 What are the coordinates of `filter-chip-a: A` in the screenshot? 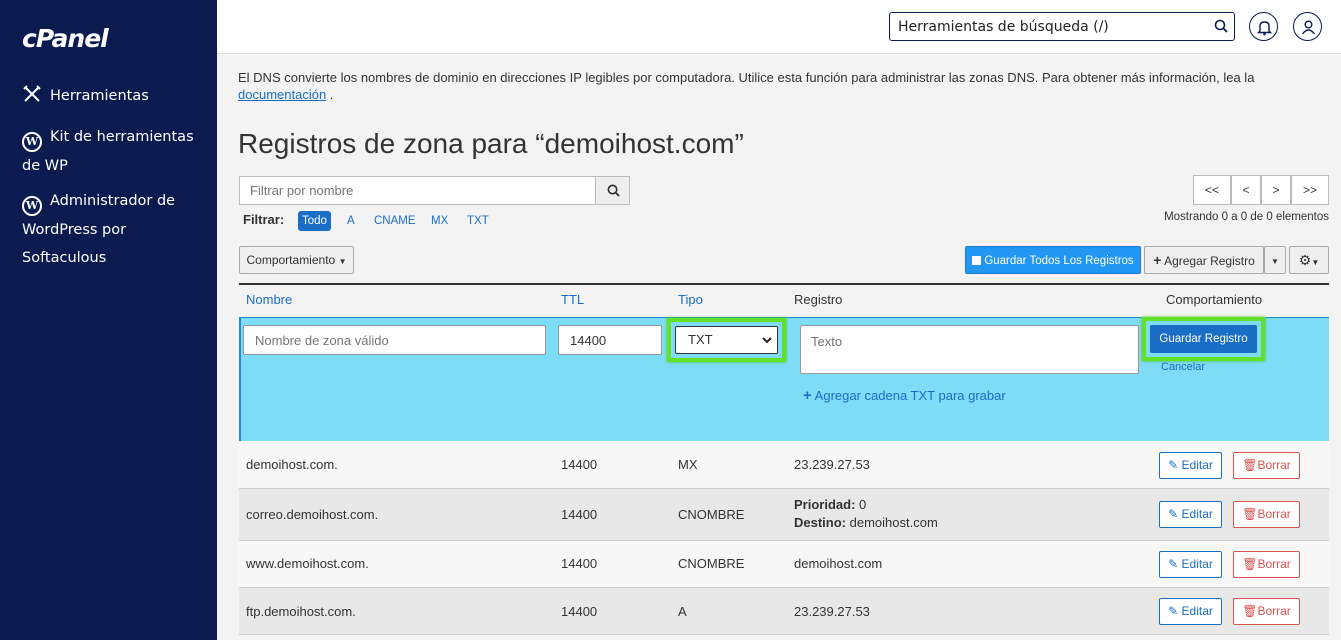 It's located at (351, 221).